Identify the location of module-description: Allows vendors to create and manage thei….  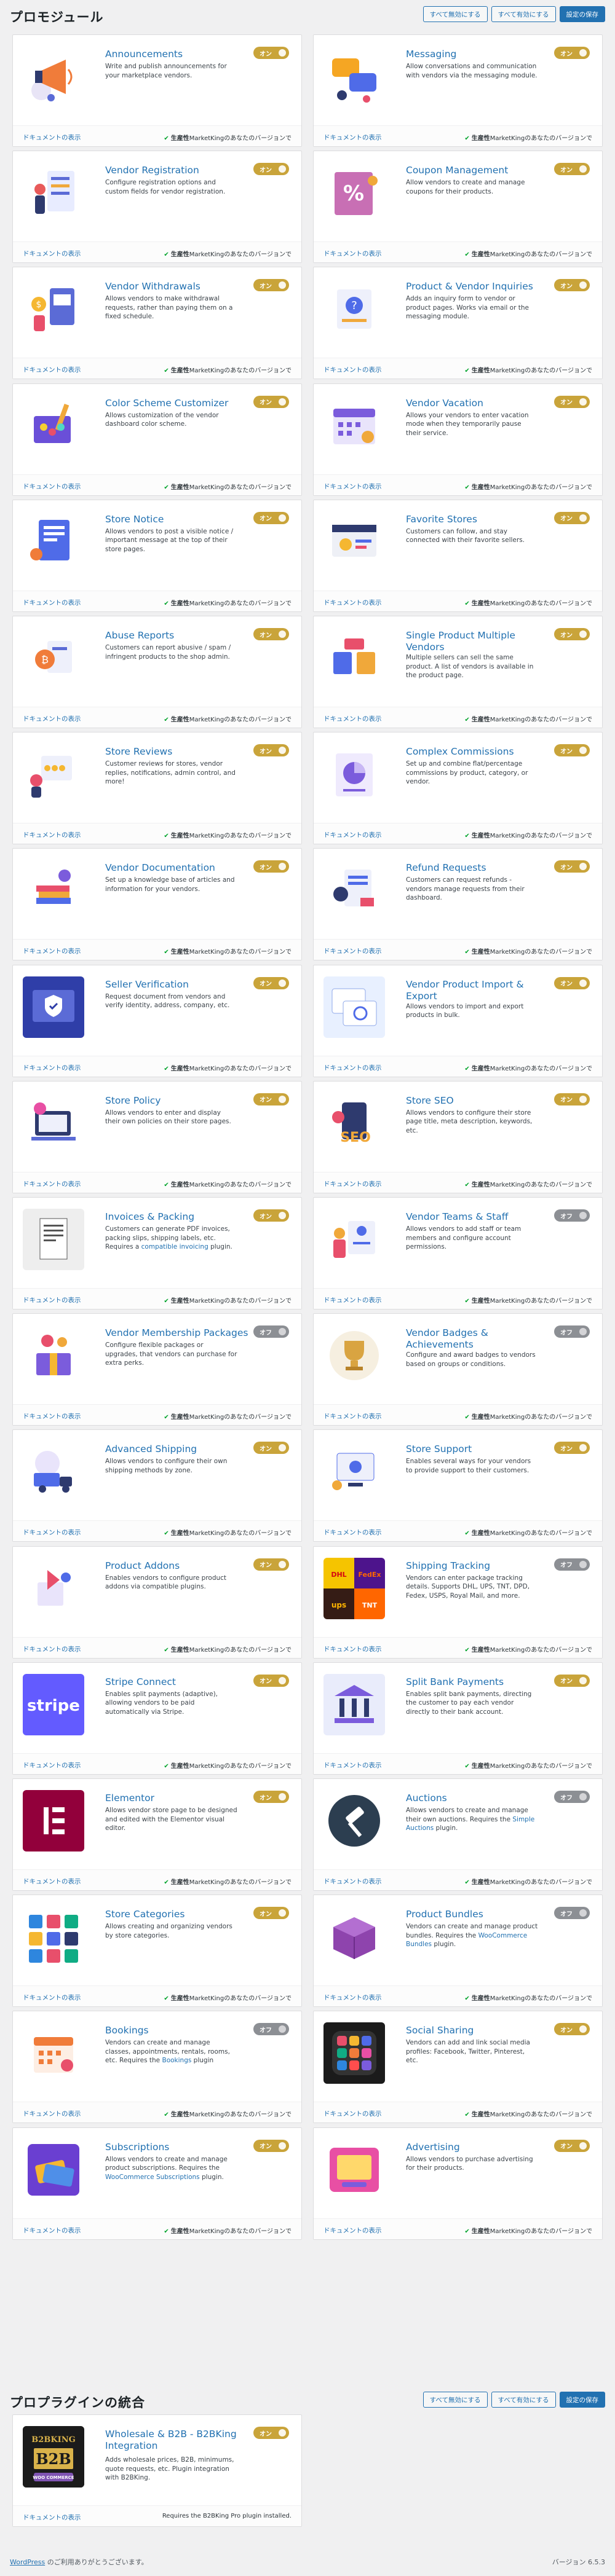
(472, 1819).